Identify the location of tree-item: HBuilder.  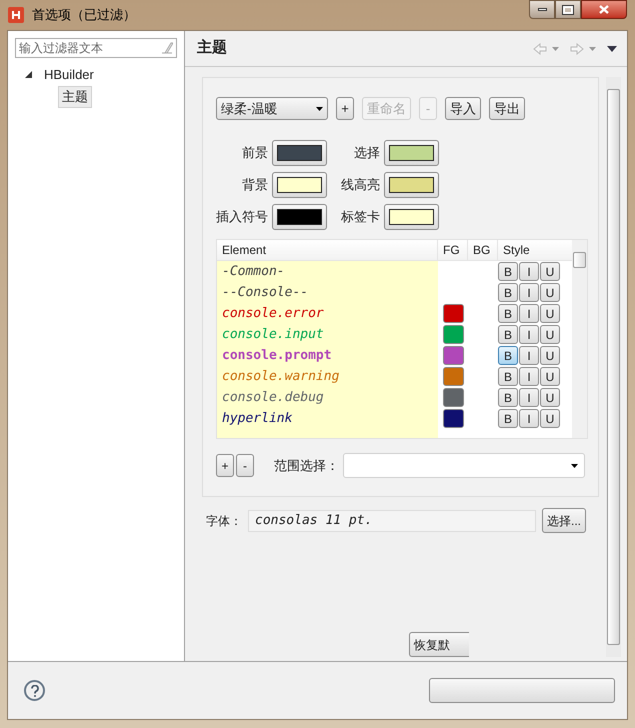
(69, 75).